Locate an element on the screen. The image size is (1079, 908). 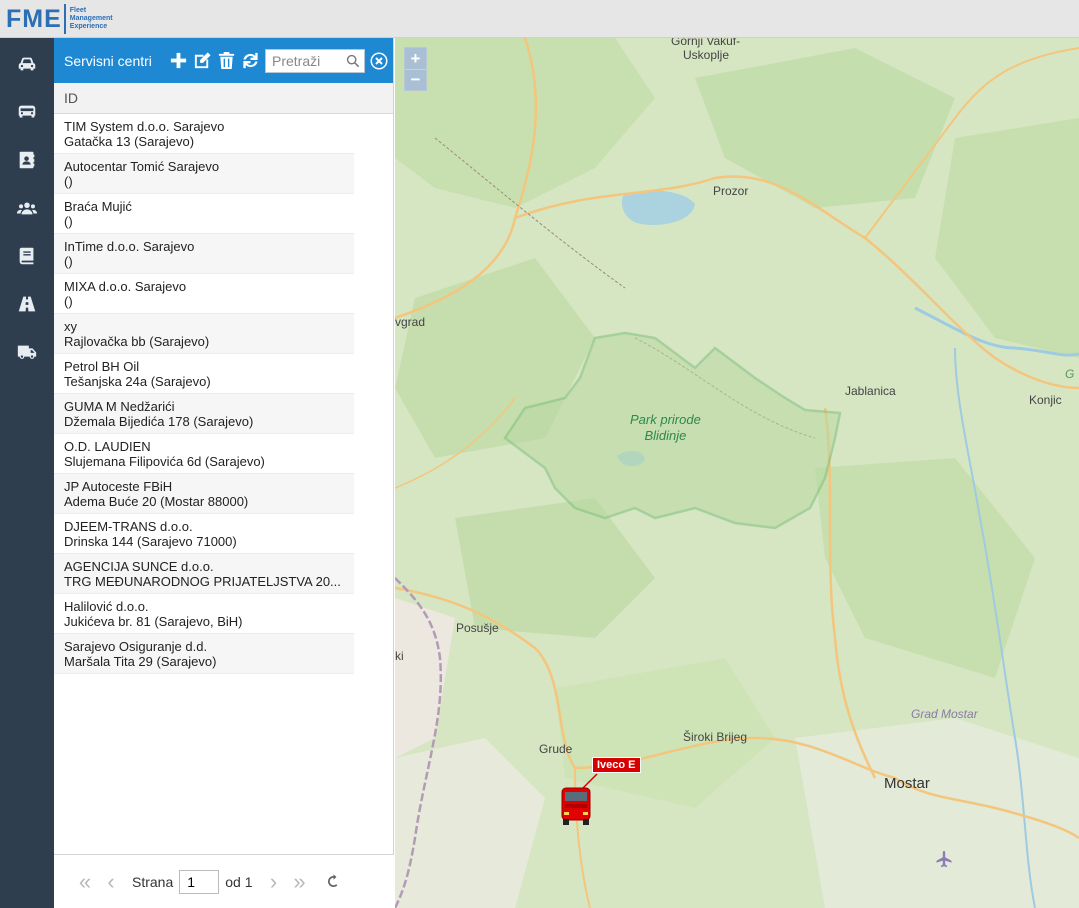
row-address: Gatačka 13 (Sarajevo) is located at coordinates (129, 141).